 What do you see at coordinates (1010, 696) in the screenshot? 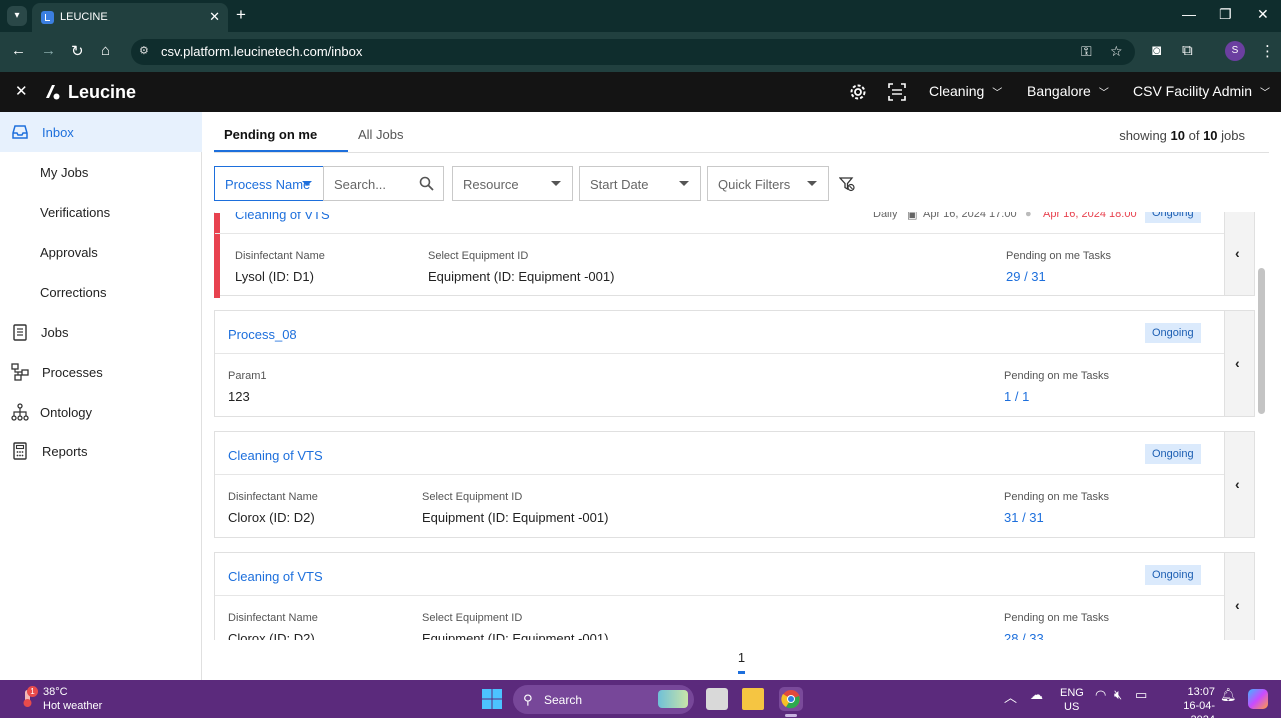
I see `tray-overflow-icon: ︿` at bounding box center [1010, 696].